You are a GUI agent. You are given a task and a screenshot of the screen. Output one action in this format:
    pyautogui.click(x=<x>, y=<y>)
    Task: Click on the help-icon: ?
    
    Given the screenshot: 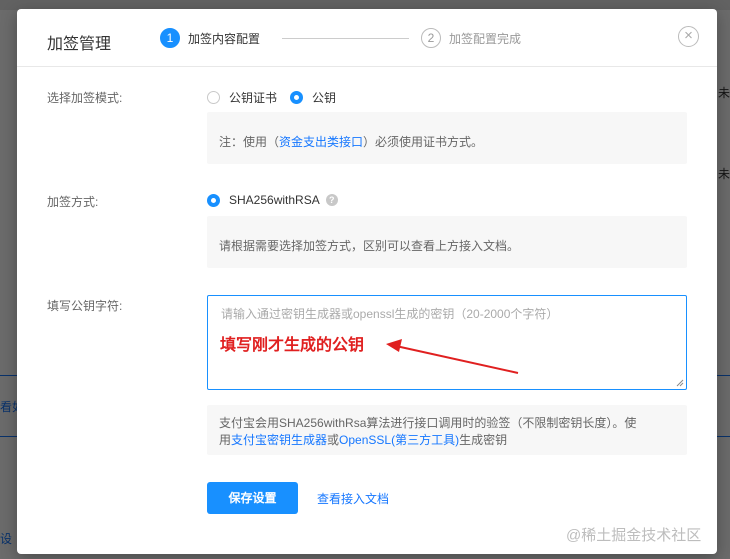 What is the action you would take?
    pyautogui.click(x=331, y=200)
    